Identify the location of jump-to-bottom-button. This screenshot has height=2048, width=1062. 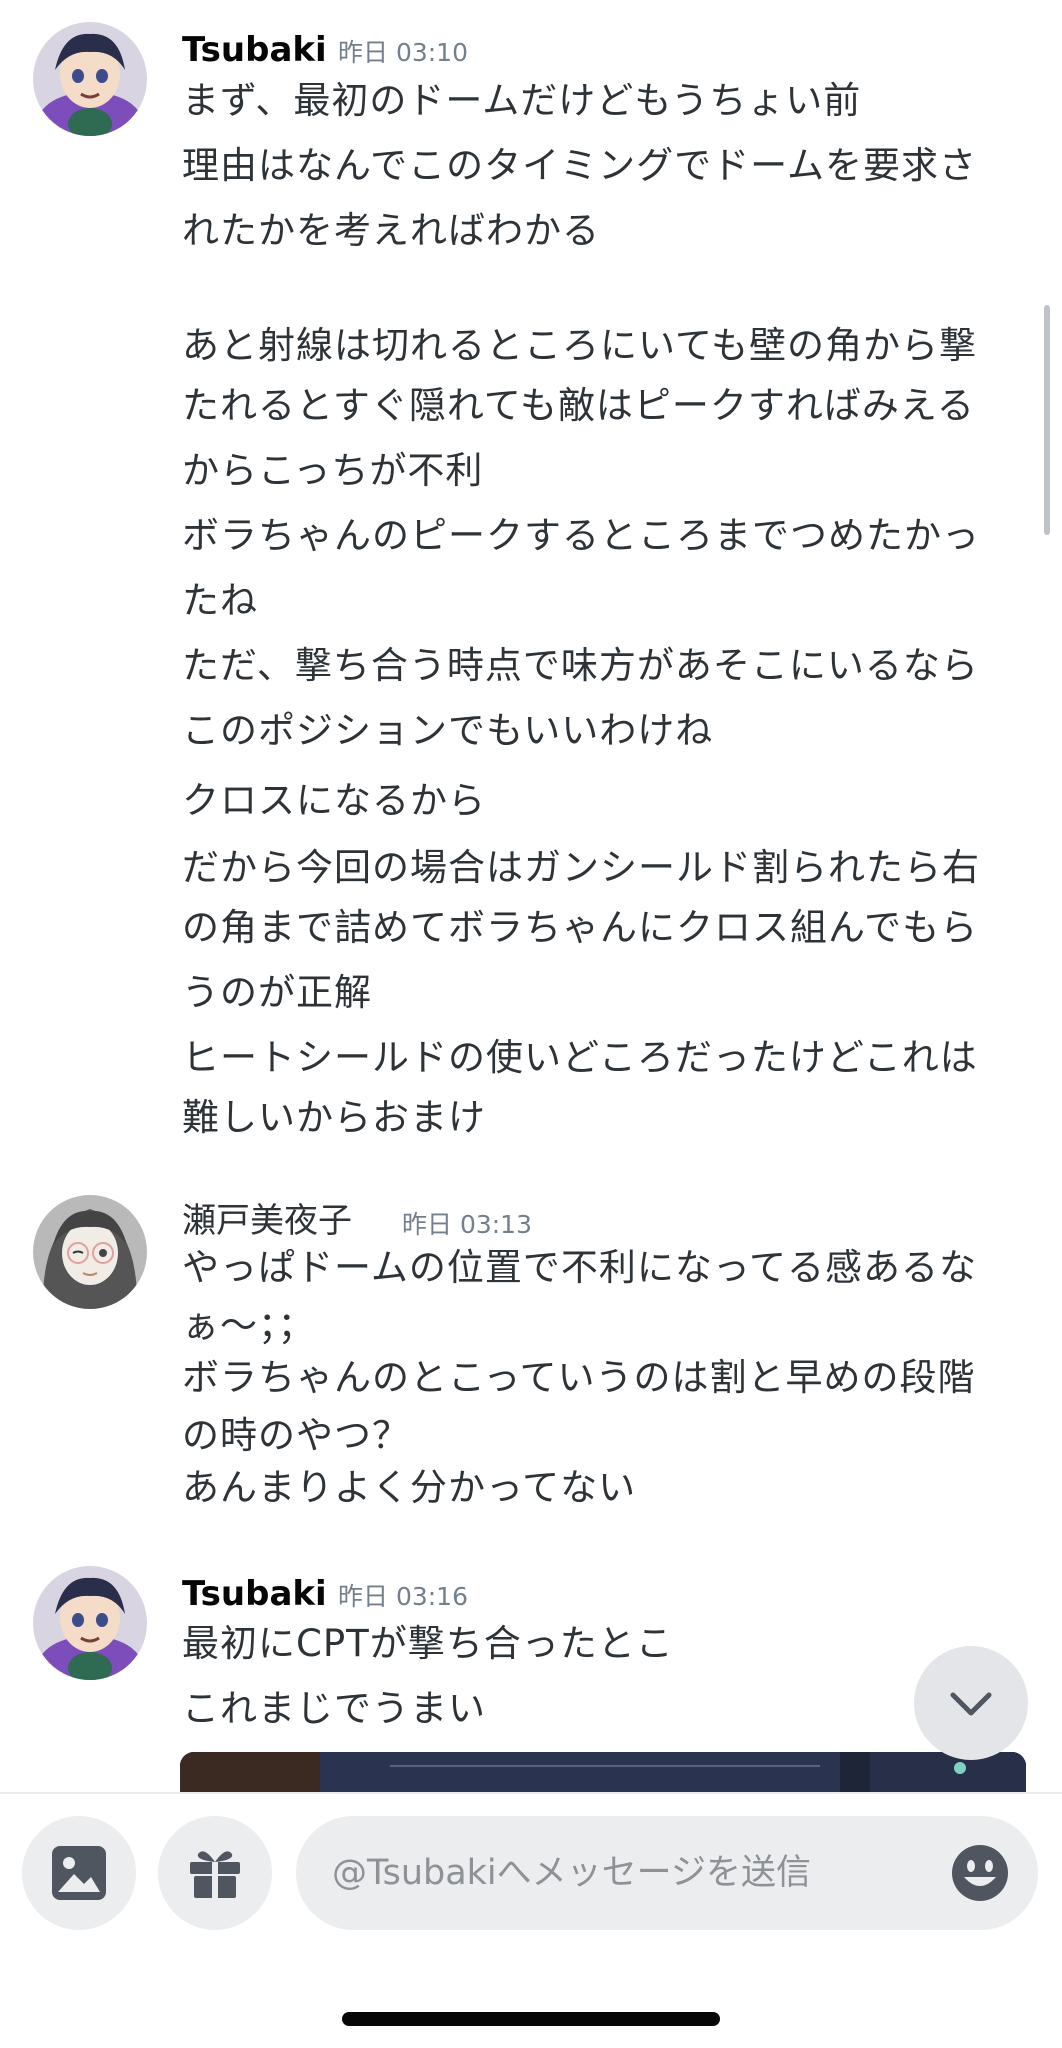
(971, 1703).